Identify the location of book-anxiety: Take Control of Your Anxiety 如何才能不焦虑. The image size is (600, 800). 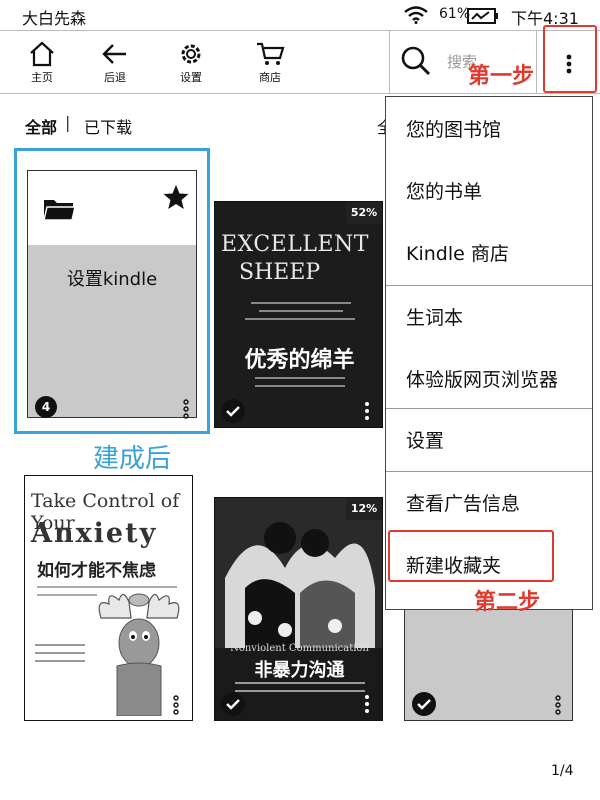
(108, 598).